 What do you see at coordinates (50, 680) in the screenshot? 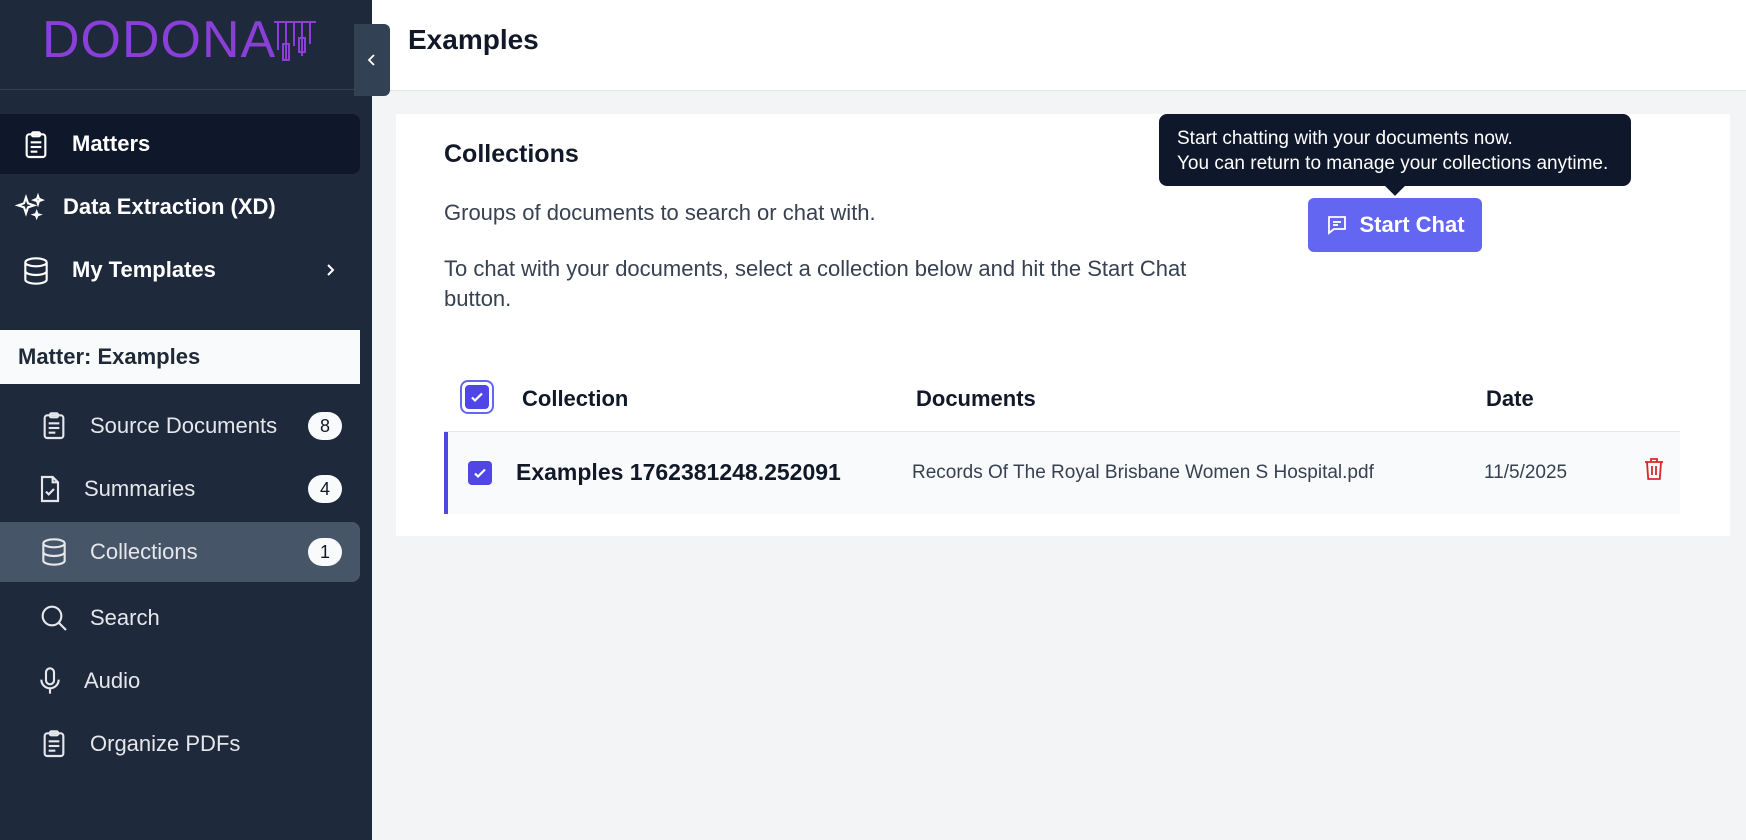
I see `microphone-icon` at bounding box center [50, 680].